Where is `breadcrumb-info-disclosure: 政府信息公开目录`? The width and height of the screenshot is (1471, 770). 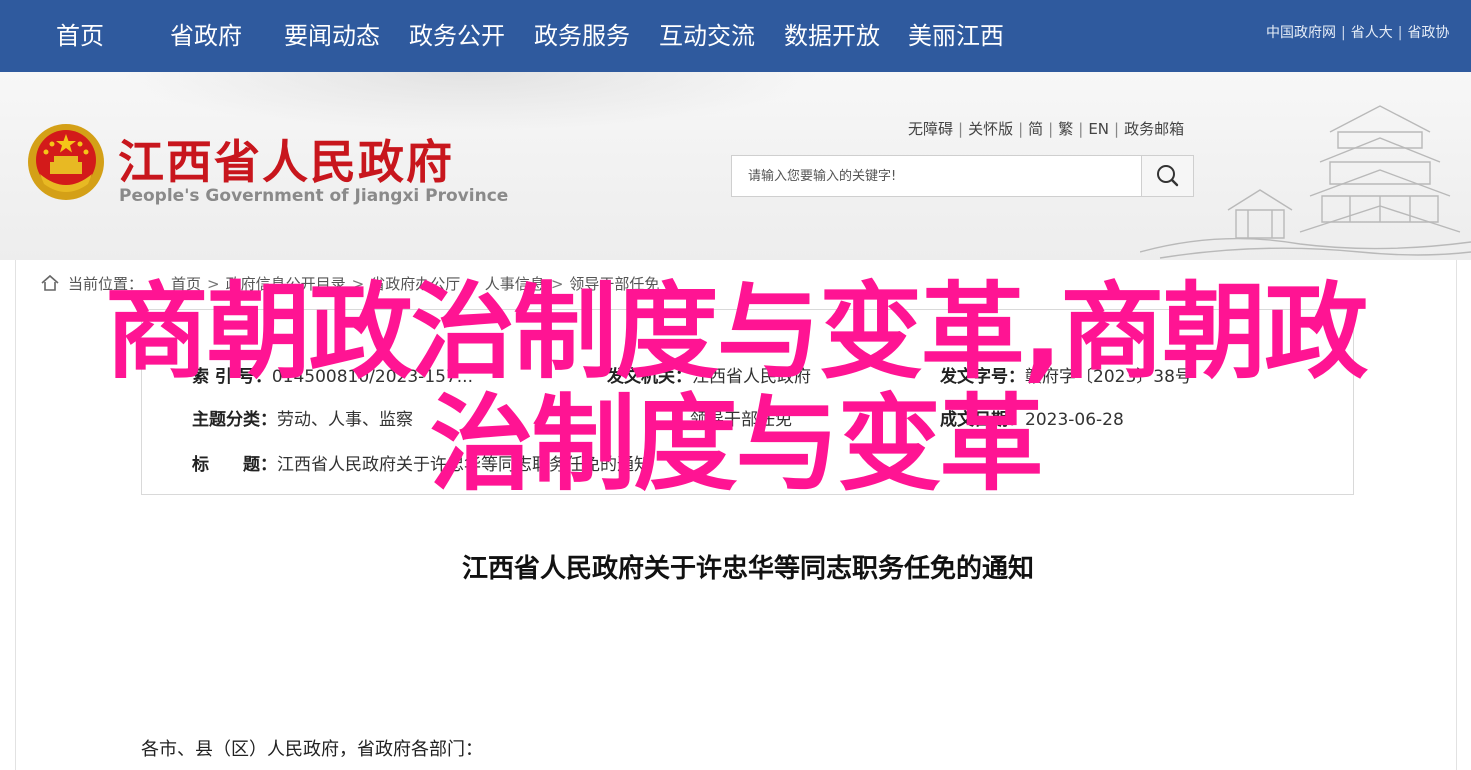 breadcrumb-info-disclosure: 政府信息公开目录 is located at coordinates (286, 284).